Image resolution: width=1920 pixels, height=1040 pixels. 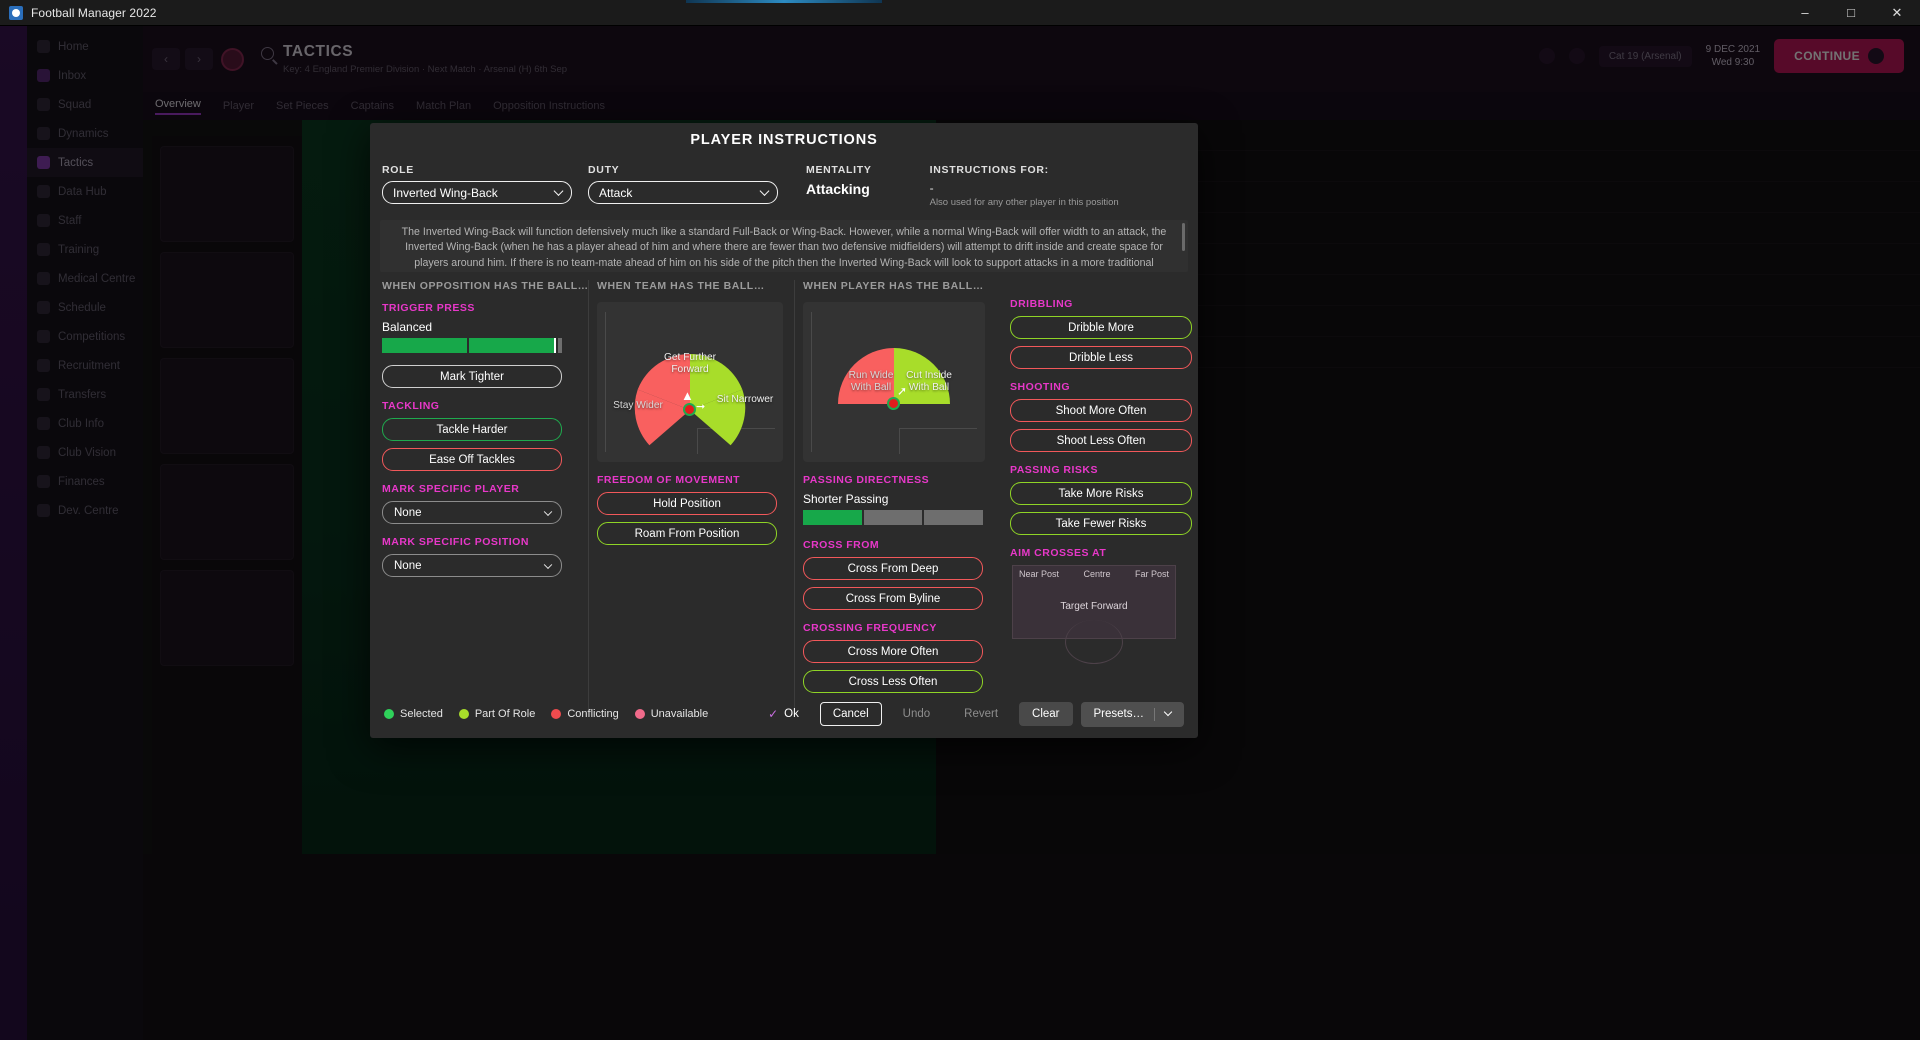 I want to click on team-movement-arc, so click(x=690, y=382).